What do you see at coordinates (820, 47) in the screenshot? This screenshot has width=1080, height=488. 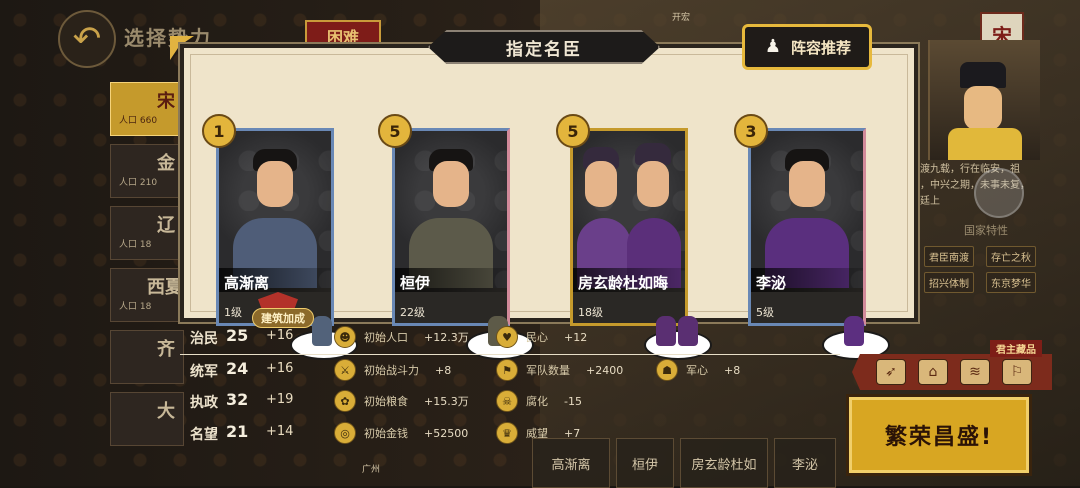 I see `recommend-label: 阵容推荐` at bounding box center [820, 47].